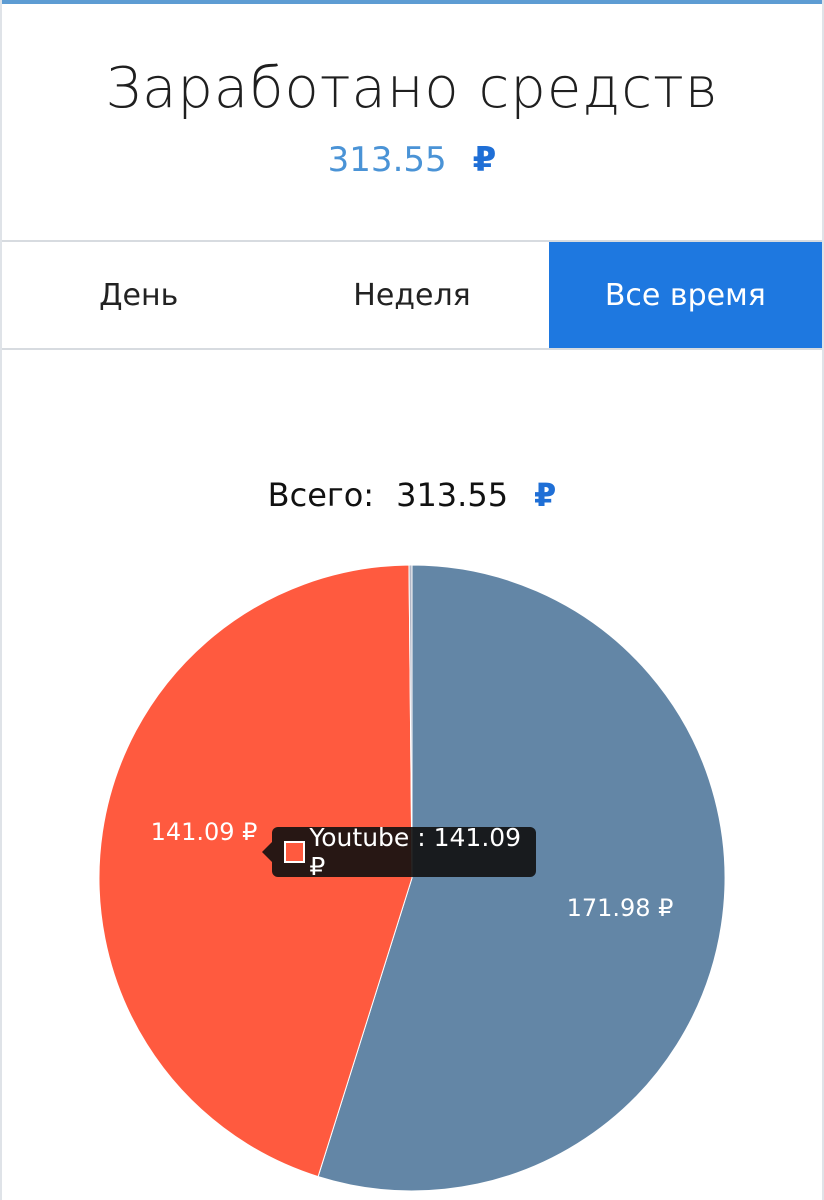  I want to click on total-summary: Всего: 313.55 ₽, so click(412, 495).